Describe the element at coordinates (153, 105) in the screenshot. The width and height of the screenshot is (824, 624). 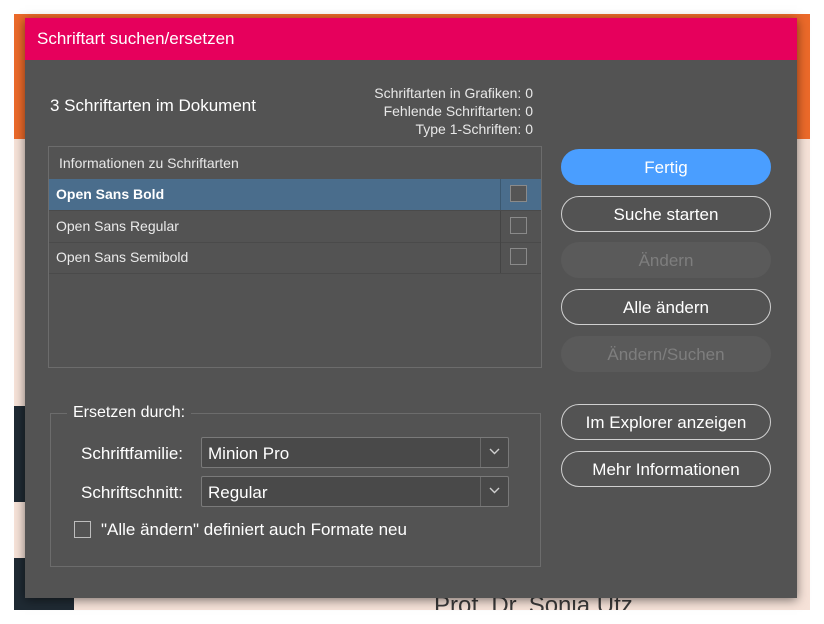
I see `document-font-count: 3 Schriftarten im Dokument` at that location.